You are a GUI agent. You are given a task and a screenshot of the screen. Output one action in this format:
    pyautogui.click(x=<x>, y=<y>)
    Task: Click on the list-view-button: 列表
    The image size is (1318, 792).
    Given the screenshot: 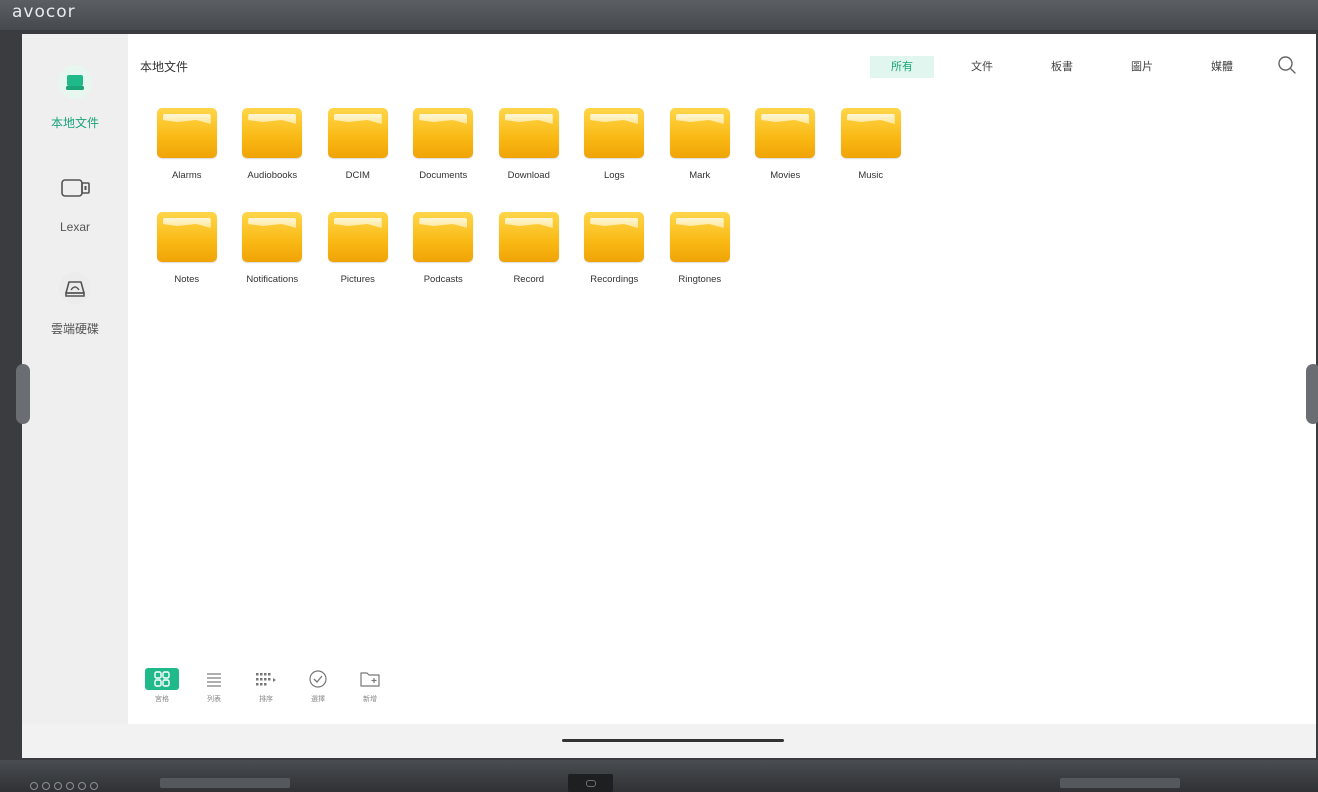 What is the action you would take?
    pyautogui.click(x=214, y=686)
    